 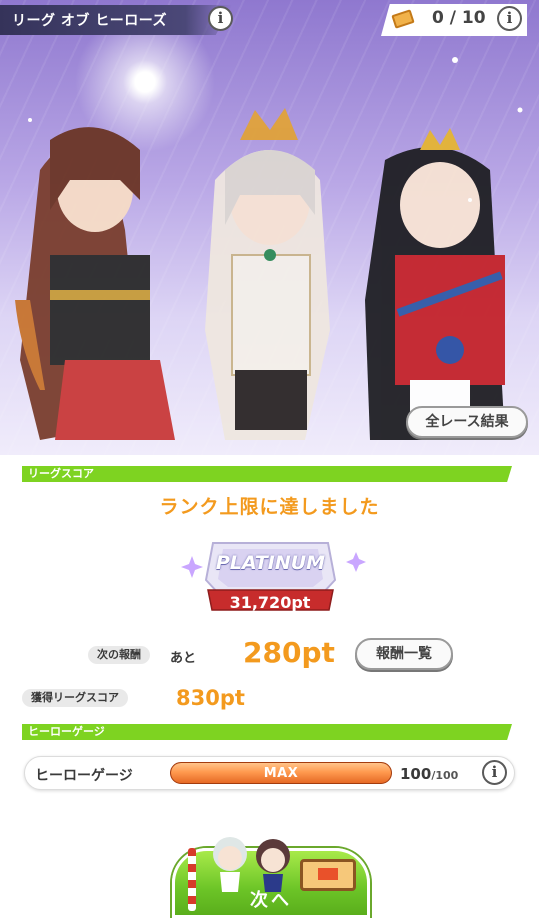 What do you see at coordinates (281, 773) in the screenshot?
I see `hero-gauge-status: MAX` at bounding box center [281, 773].